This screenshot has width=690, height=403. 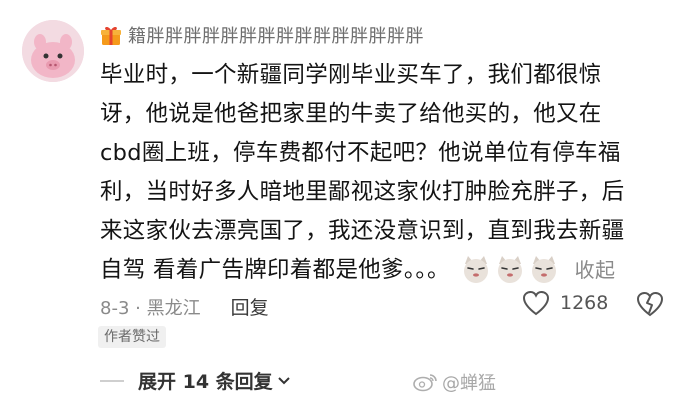 I want to click on dislike-button, so click(x=650, y=306).